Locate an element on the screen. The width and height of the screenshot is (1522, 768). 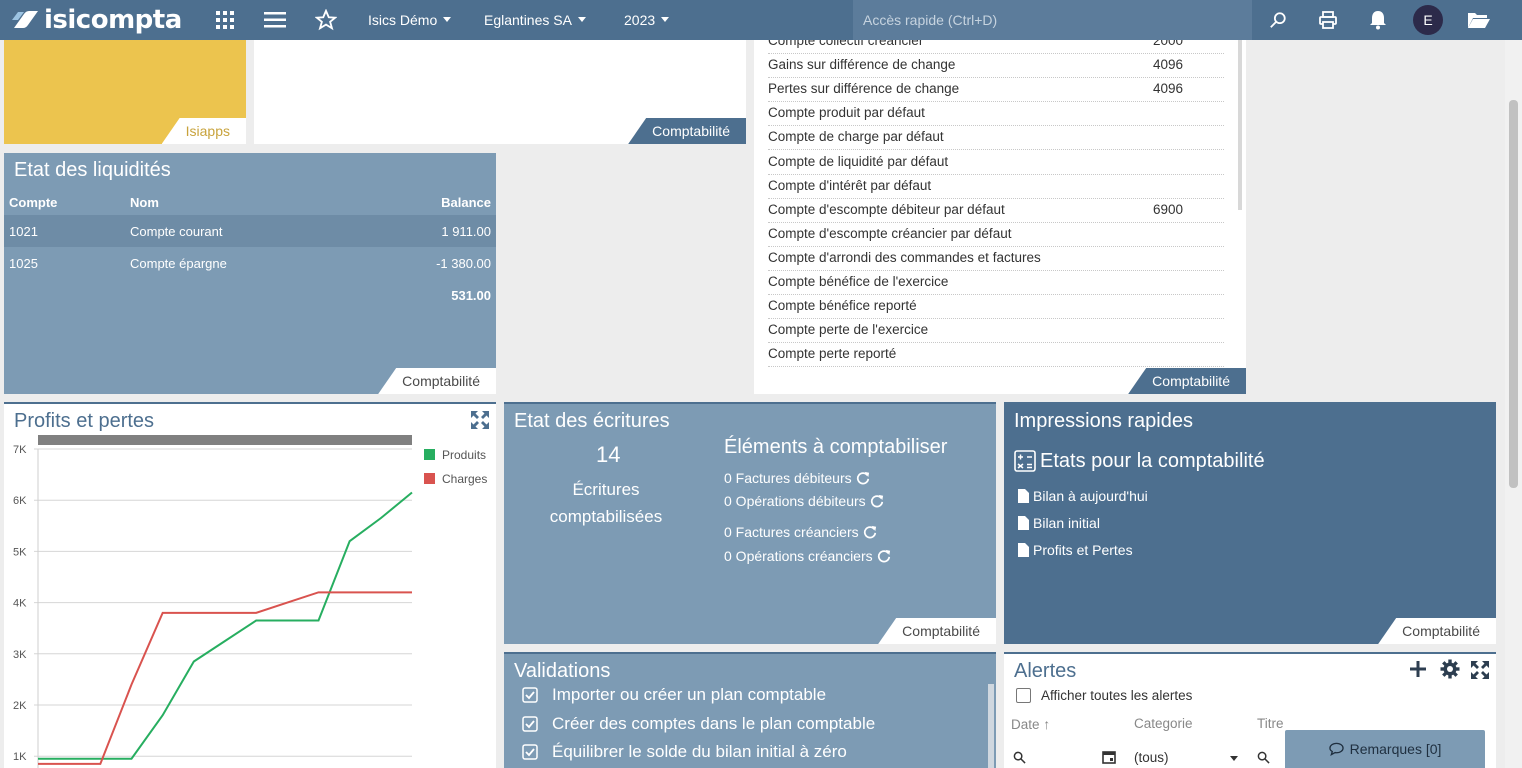
add-icon is located at coordinates (1418, 669).